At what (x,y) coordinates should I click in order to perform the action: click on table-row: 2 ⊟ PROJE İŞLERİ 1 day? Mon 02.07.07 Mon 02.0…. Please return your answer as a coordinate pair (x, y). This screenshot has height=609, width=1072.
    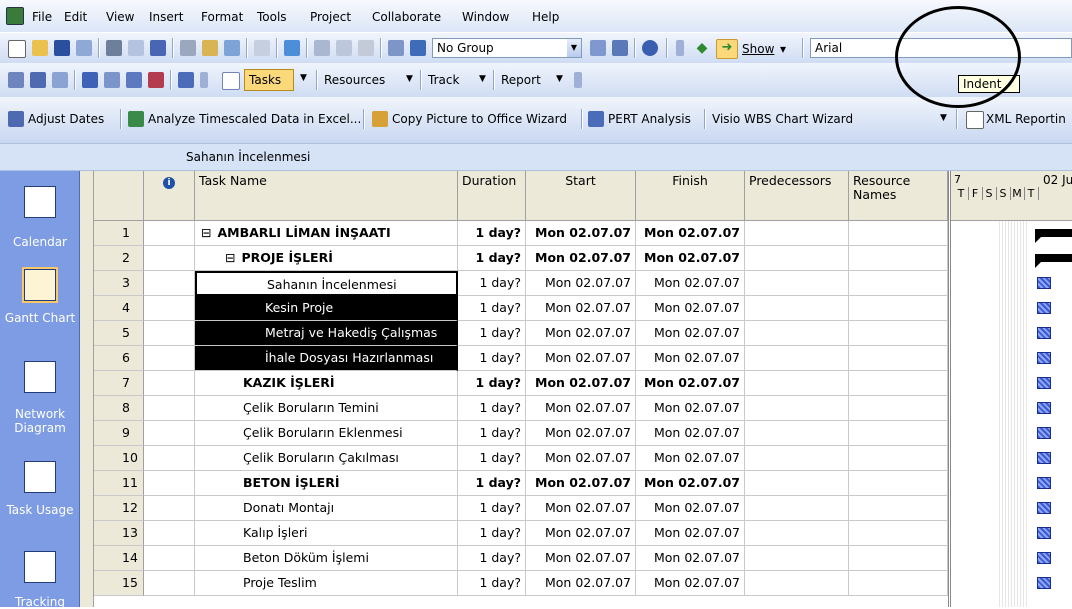
    Looking at the image, I should click on (521, 258).